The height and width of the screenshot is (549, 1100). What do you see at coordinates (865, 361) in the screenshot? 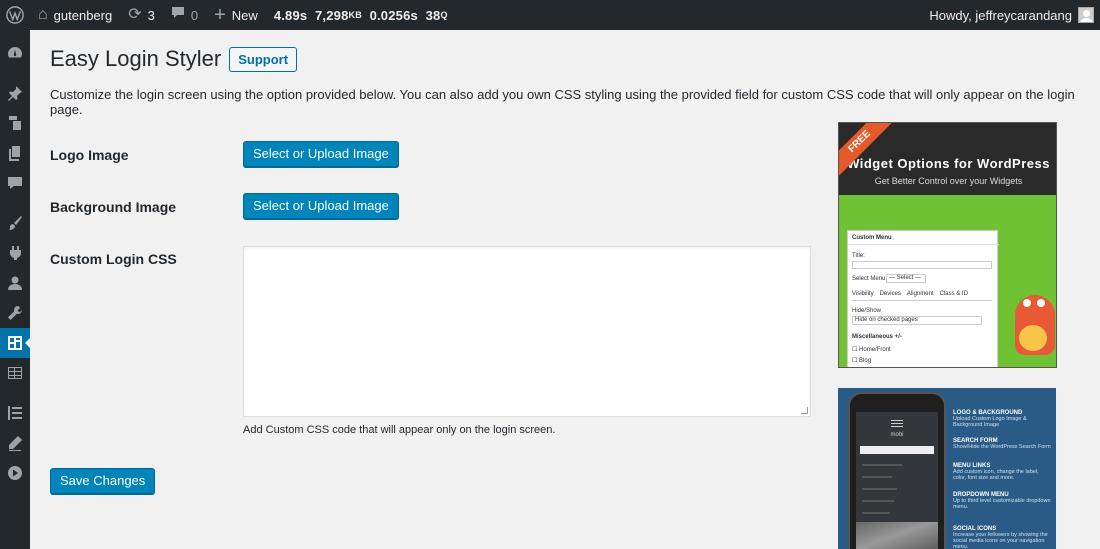
I see `panel-item-label: Blog` at bounding box center [865, 361].